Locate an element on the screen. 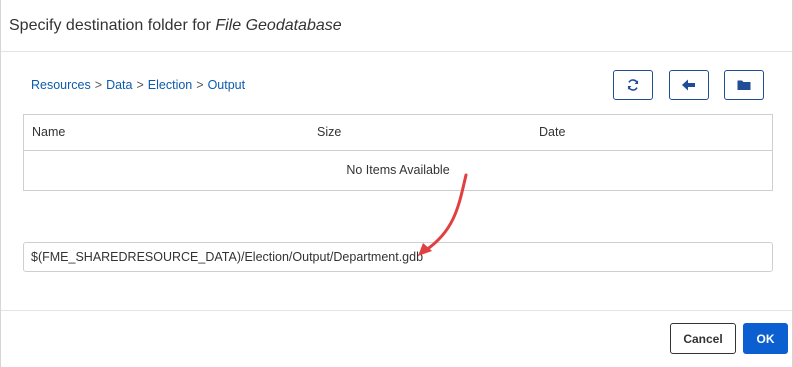 The width and height of the screenshot is (793, 367). arrow-left-icon is located at coordinates (688, 85).